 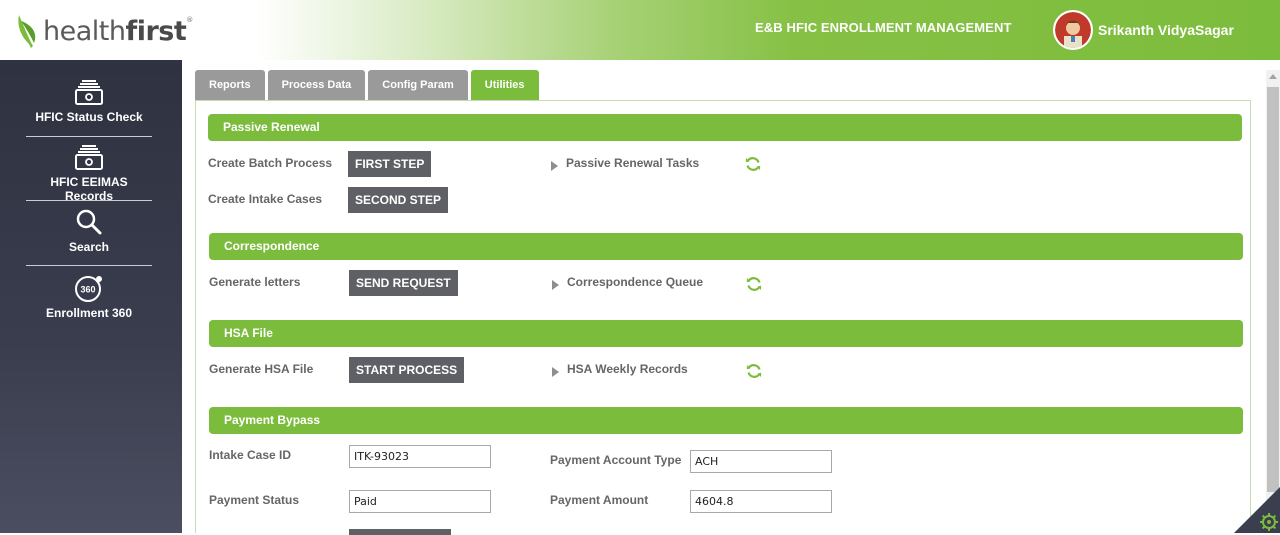 What do you see at coordinates (1273, 76) in the screenshot?
I see `scroll-up-arrow-icon` at bounding box center [1273, 76].